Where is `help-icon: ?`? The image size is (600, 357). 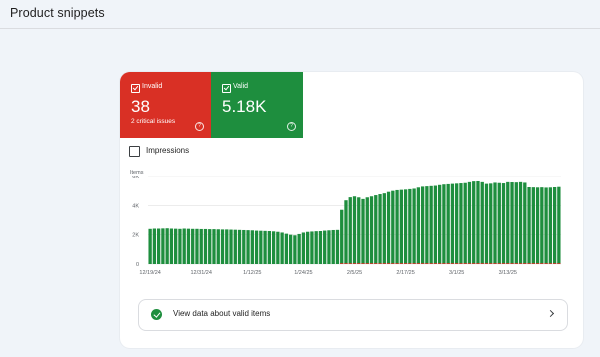
help-icon: ? is located at coordinates (291, 126).